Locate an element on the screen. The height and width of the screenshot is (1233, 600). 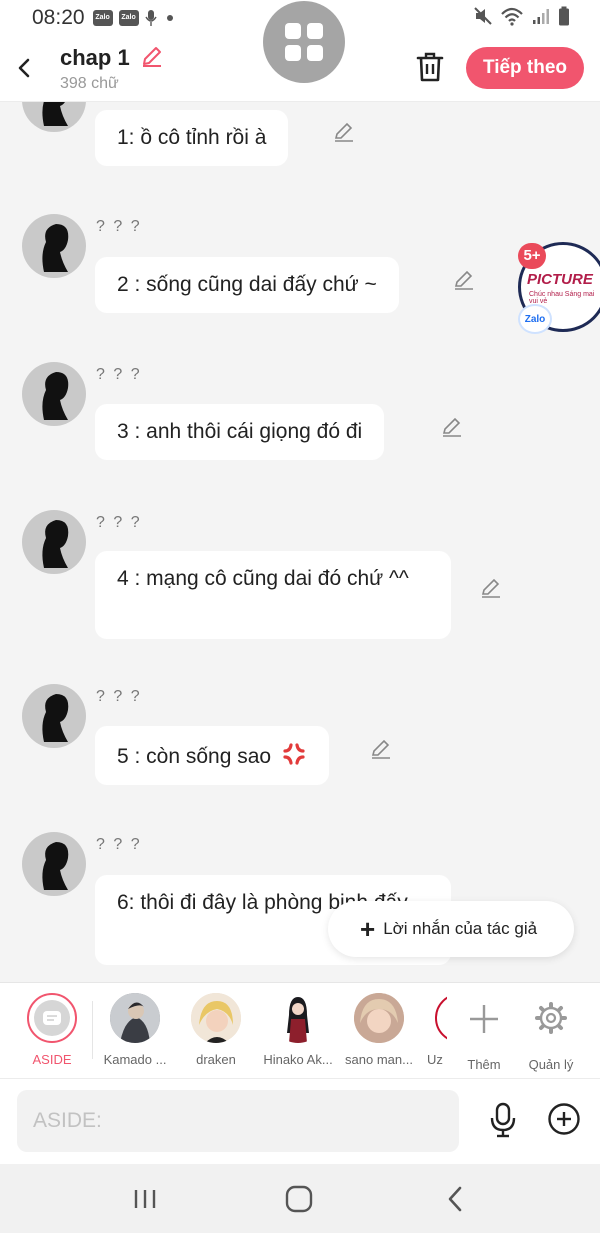
gear-icon is located at coordinates (551, 1018).